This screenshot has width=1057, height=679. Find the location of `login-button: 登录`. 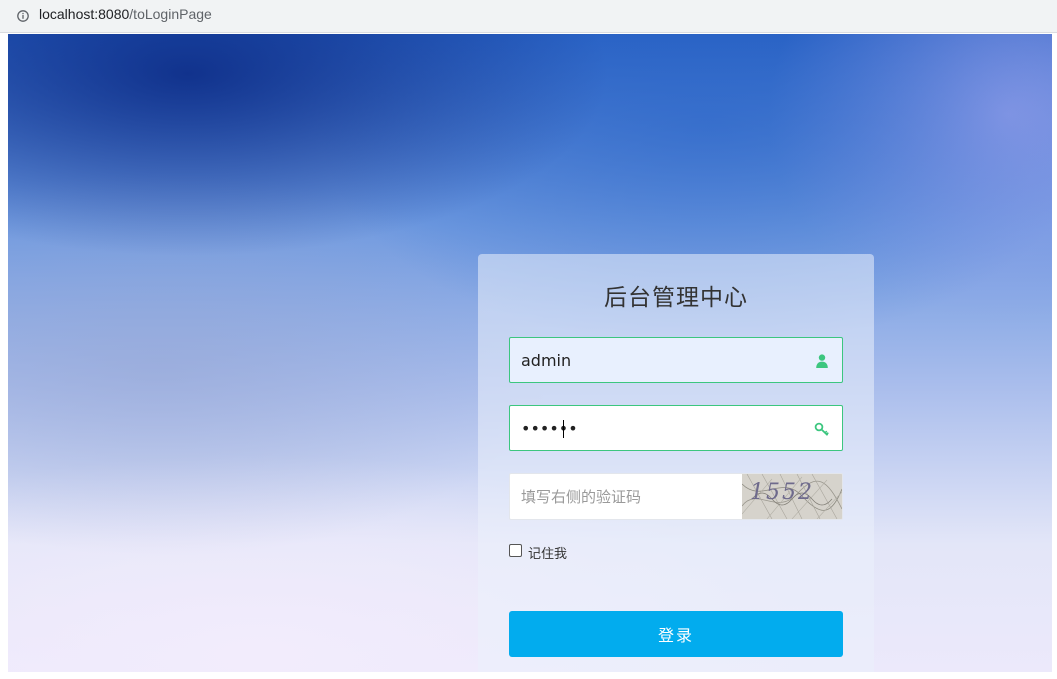

login-button: 登录 is located at coordinates (676, 634).